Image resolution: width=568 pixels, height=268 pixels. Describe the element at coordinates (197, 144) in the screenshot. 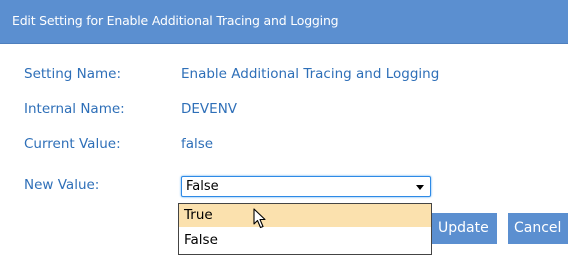

I see `current-value-value: false` at that location.